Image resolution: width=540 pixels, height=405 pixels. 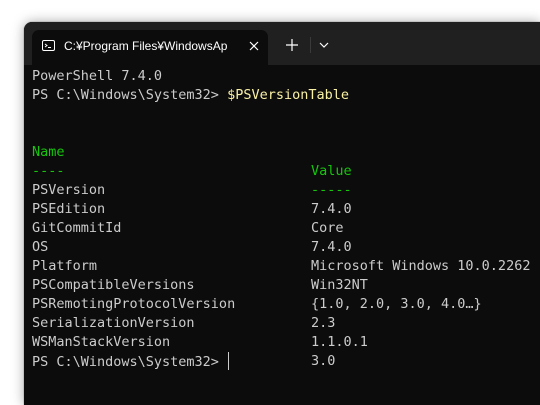 What do you see at coordinates (48, 45) in the screenshot?
I see `terminal-icon` at bounding box center [48, 45].